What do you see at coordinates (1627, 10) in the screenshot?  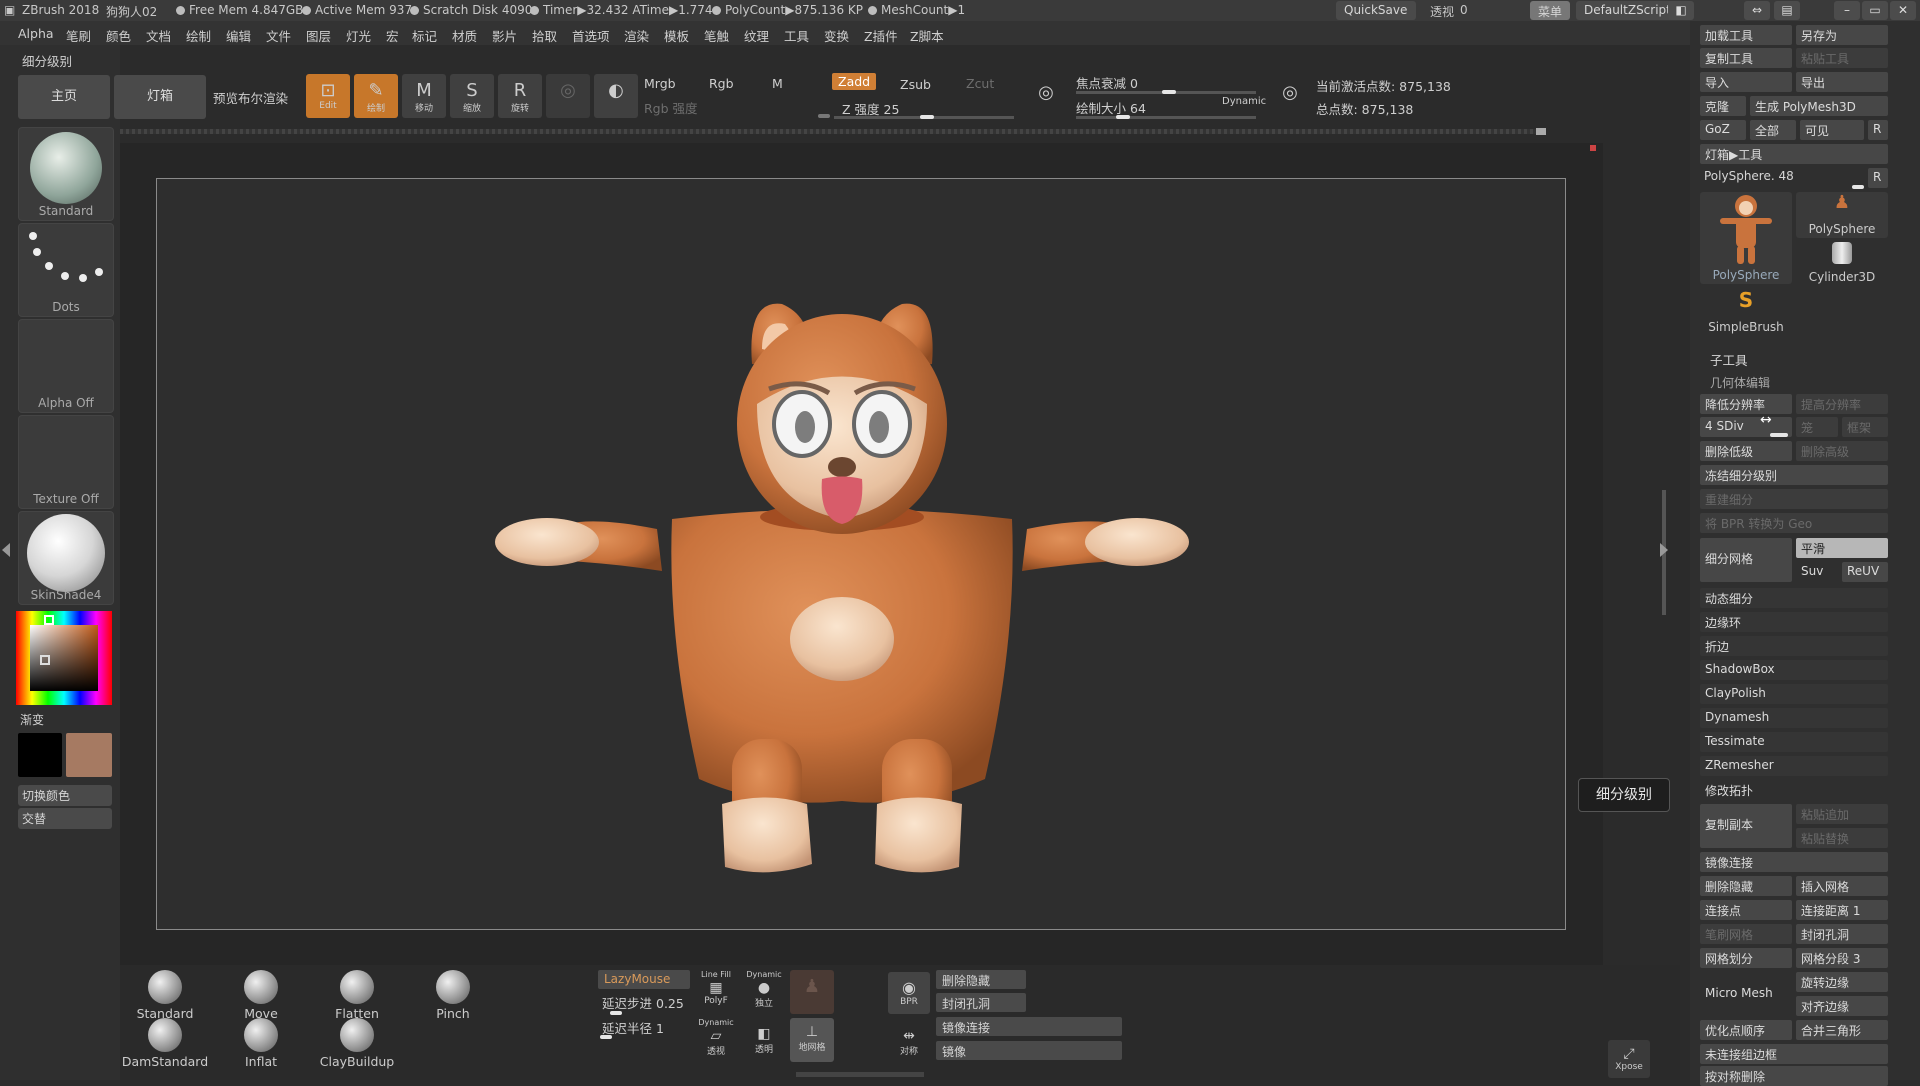 I see `default-zscript-button: DefaultZScript` at bounding box center [1627, 10].